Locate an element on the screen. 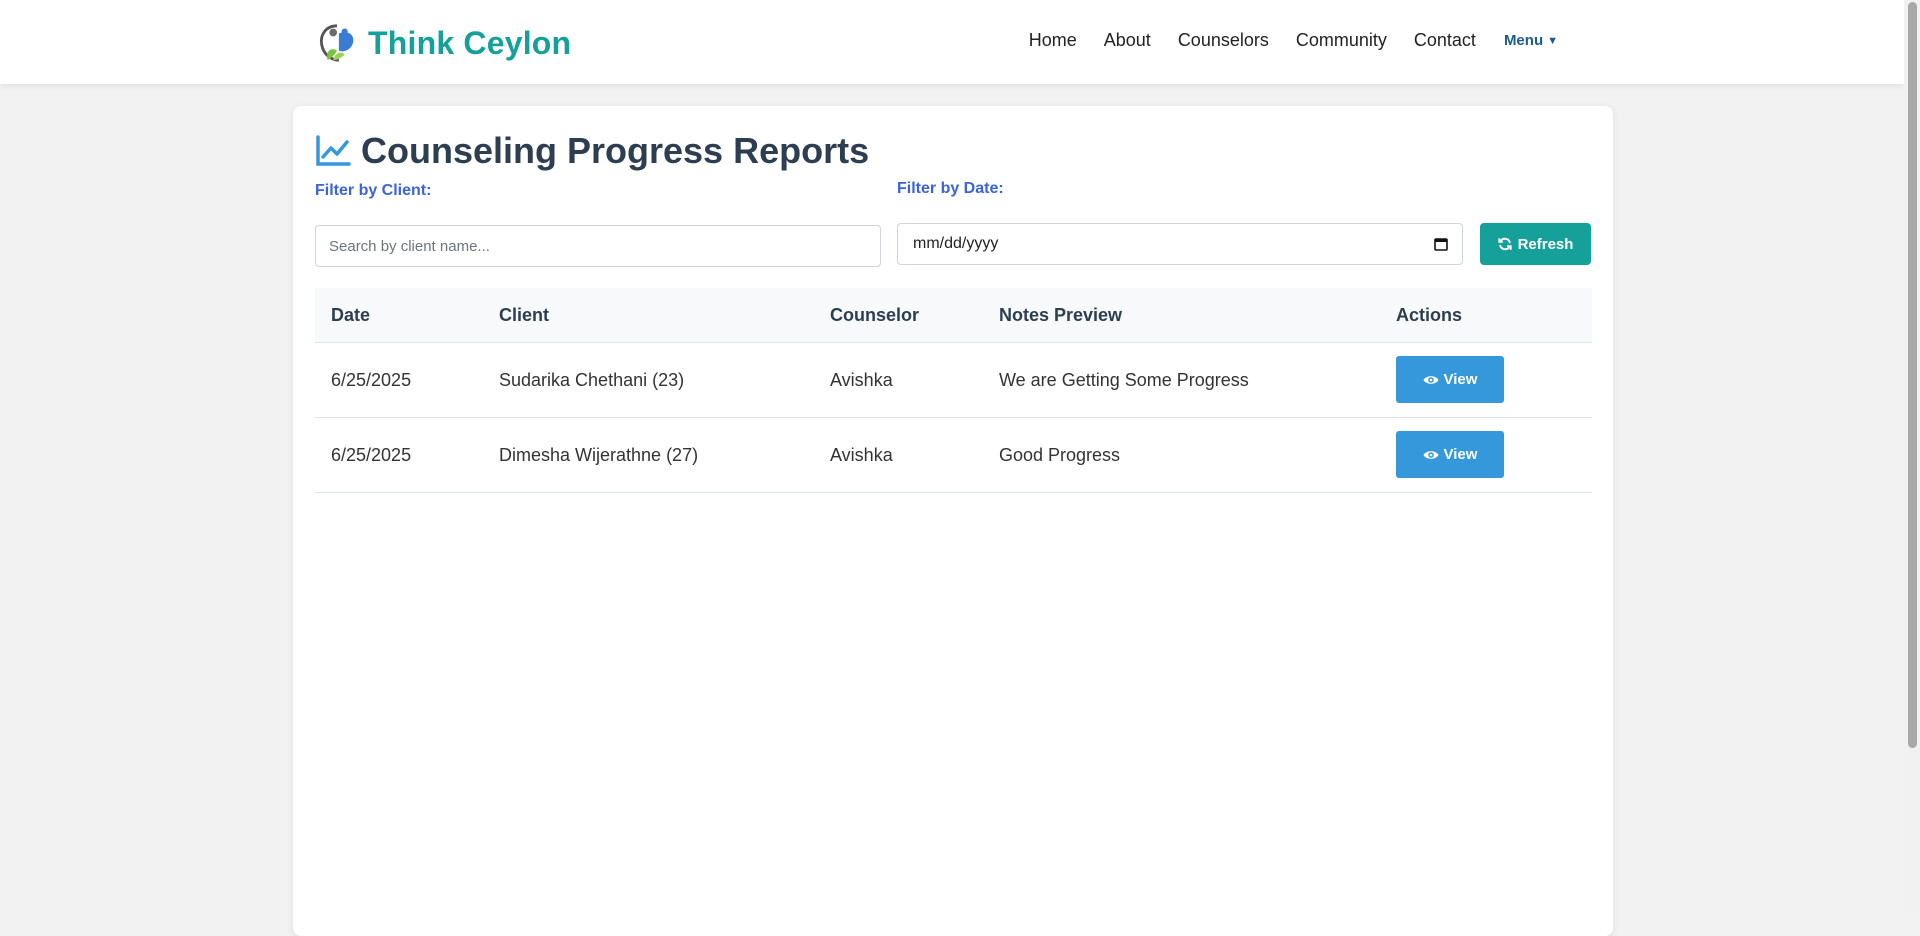 This screenshot has height=936, width=1920. page-title-text: Counseling Progress Reports is located at coordinates (615, 150).